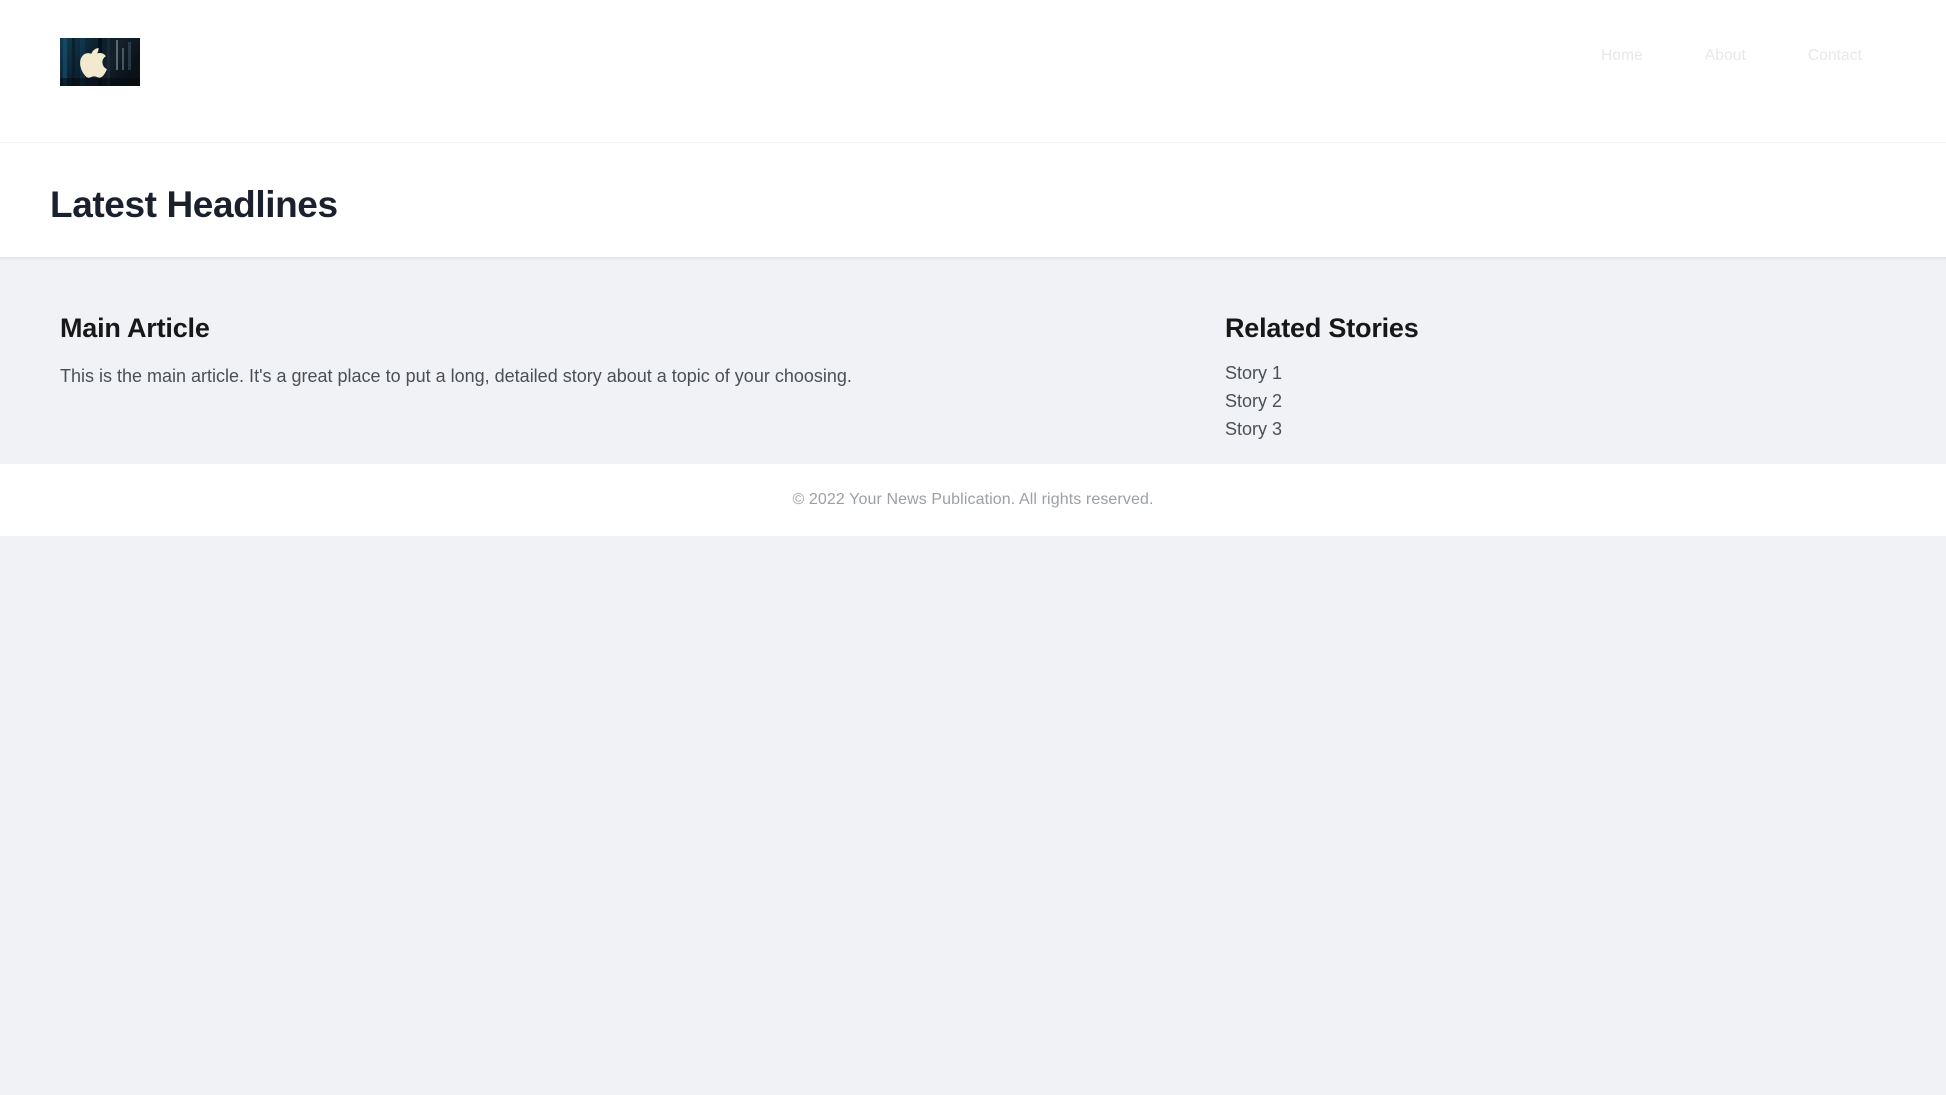 The height and width of the screenshot is (1095, 1946). I want to click on related-stories-sidebar: Related Stories Story 1 Story 2 Story 3, so click(1535, 378).